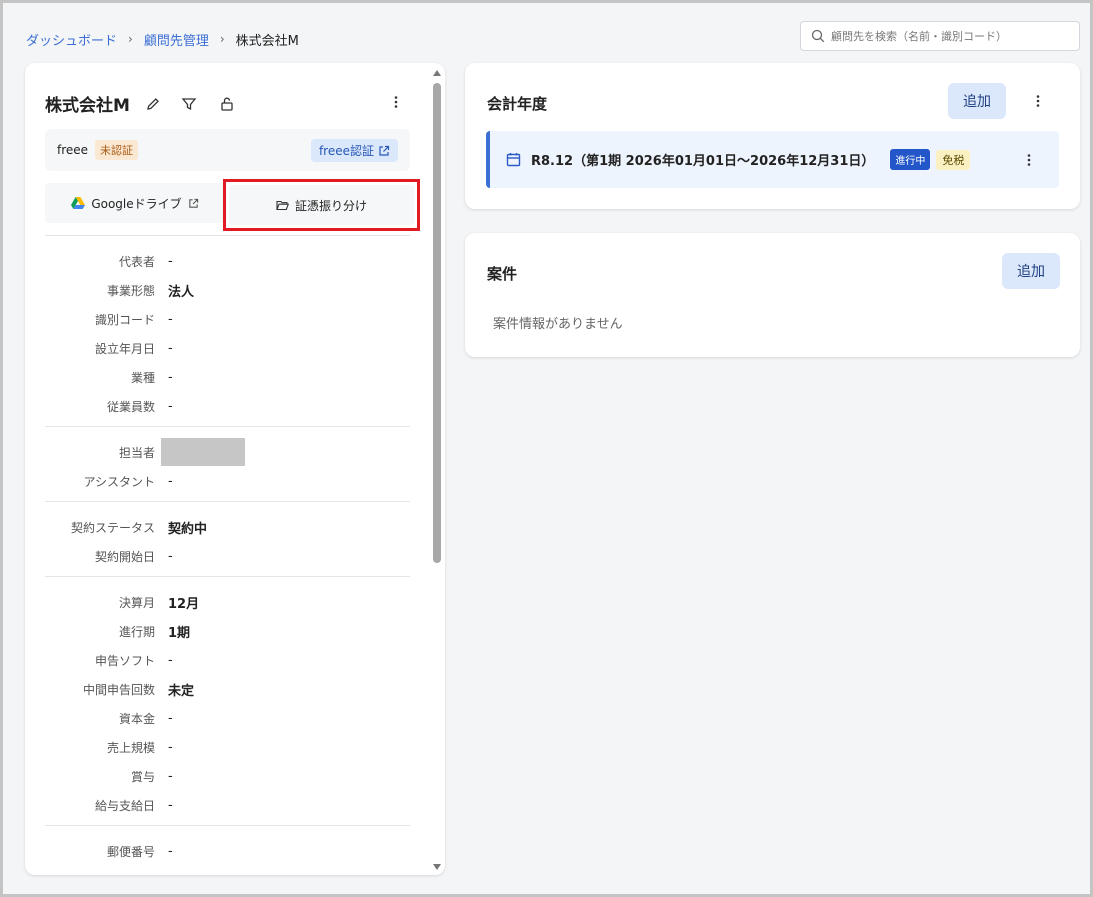  What do you see at coordinates (189, 104) in the screenshot?
I see `filter-icon` at bounding box center [189, 104].